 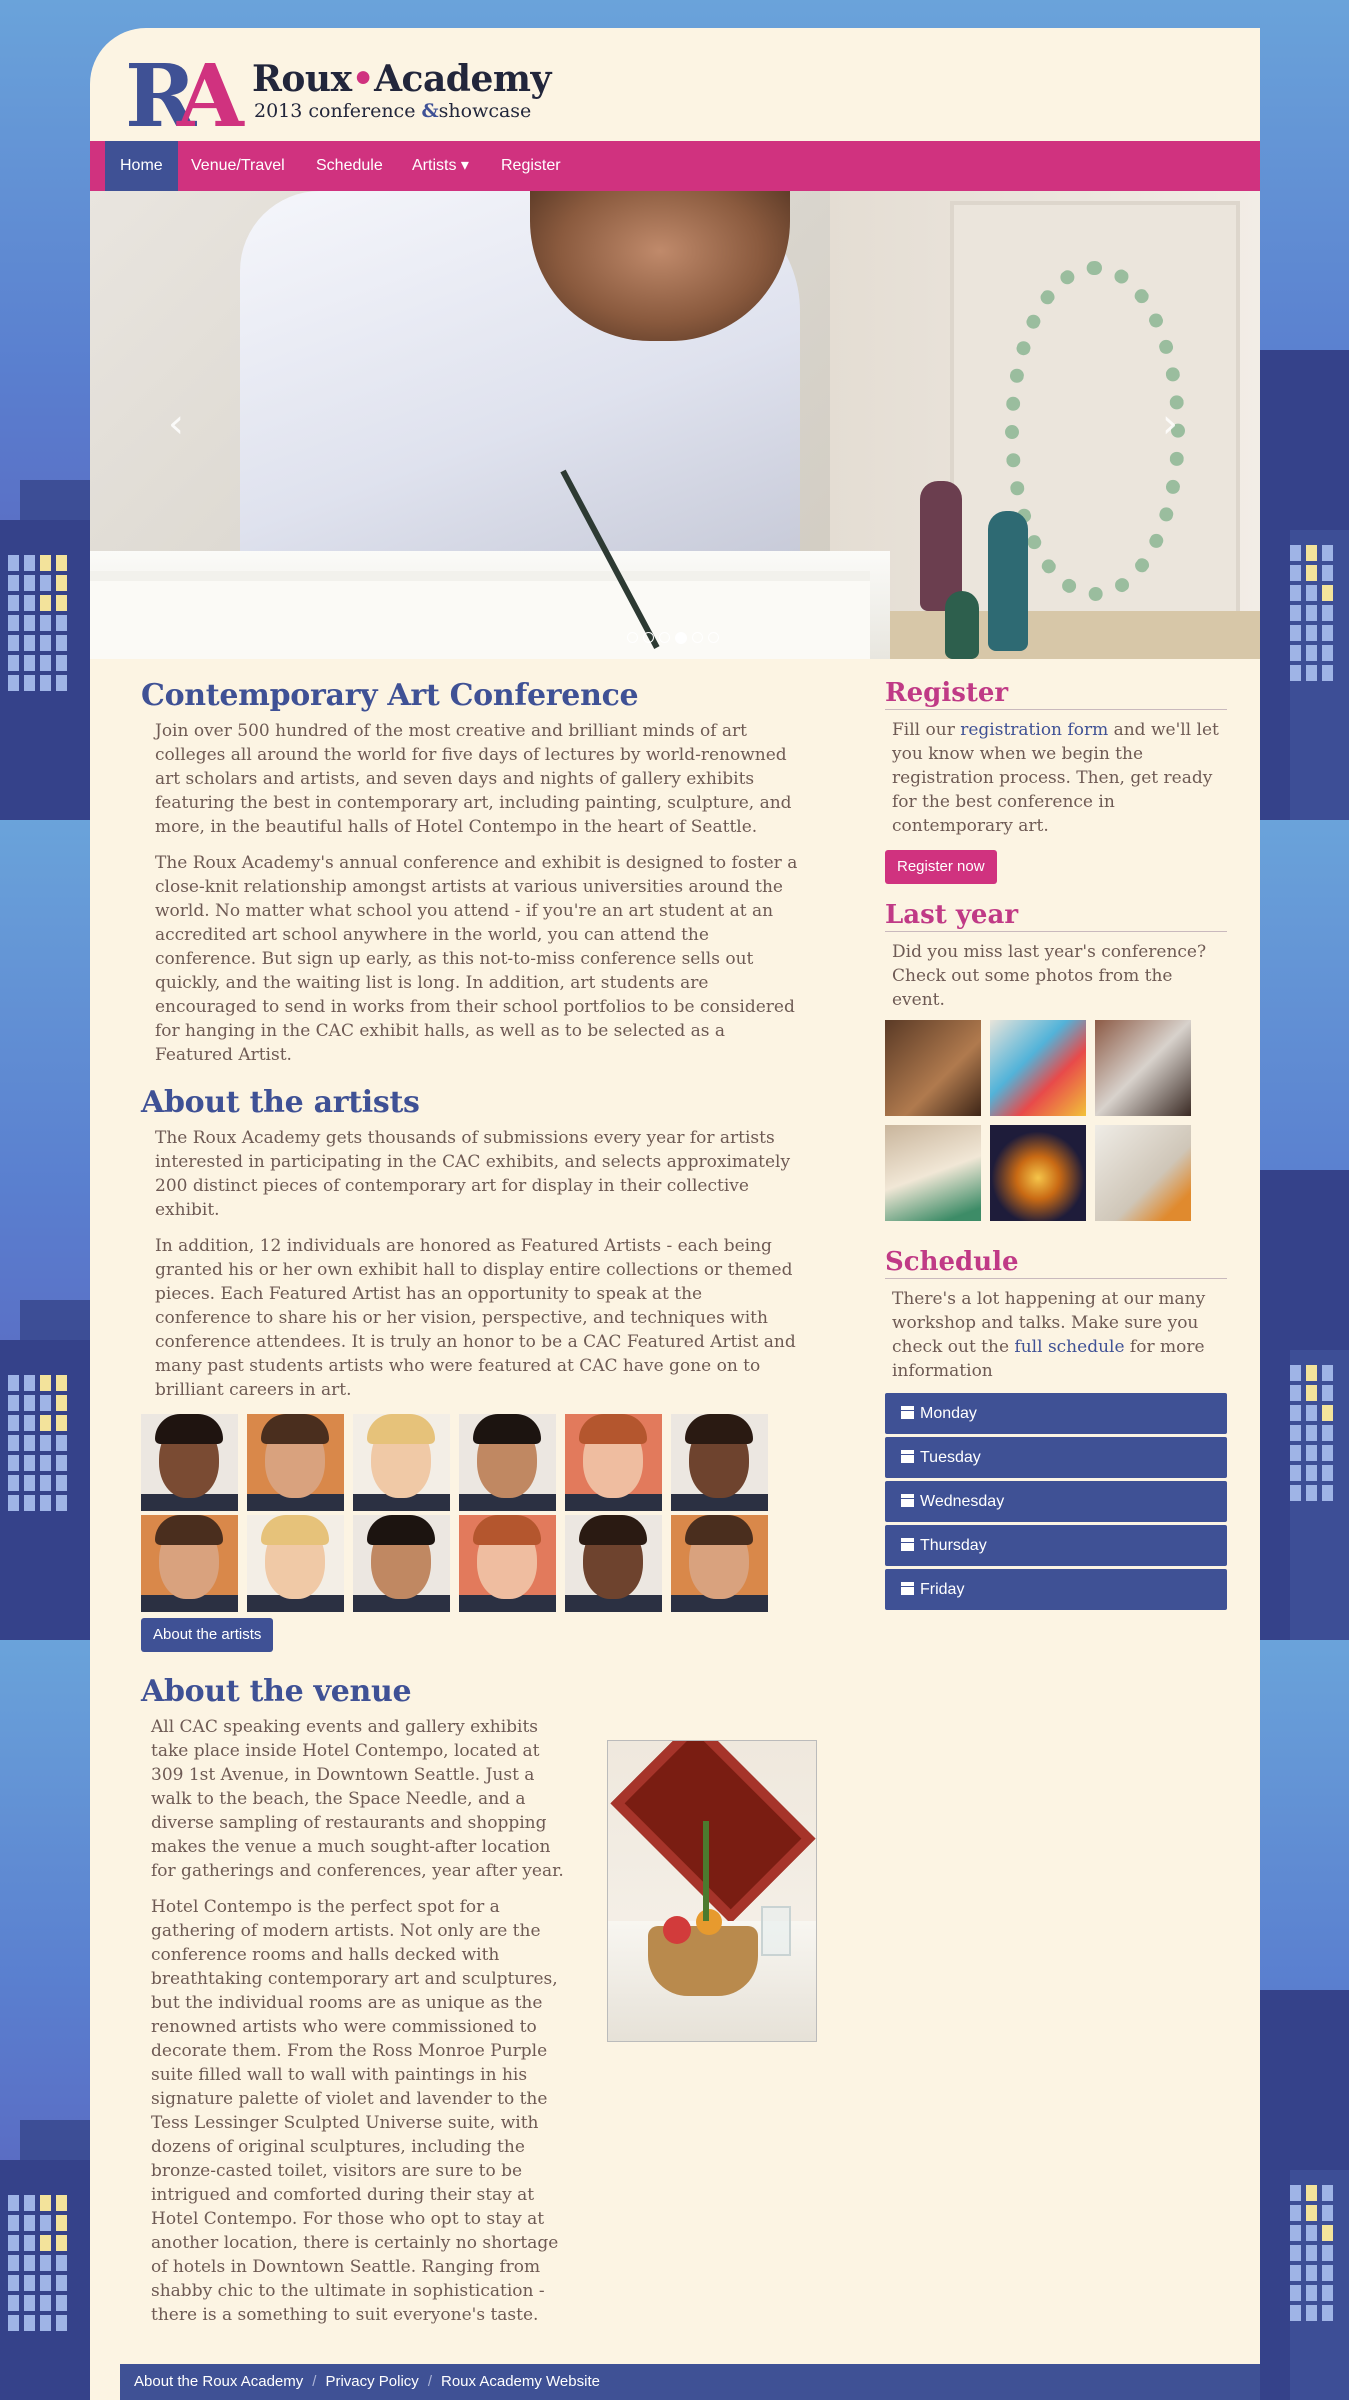 What do you see at coordinates (926, 730) in the screenshot?
I see `register-text-pre: Fill our` at bounding box center [926, 730].